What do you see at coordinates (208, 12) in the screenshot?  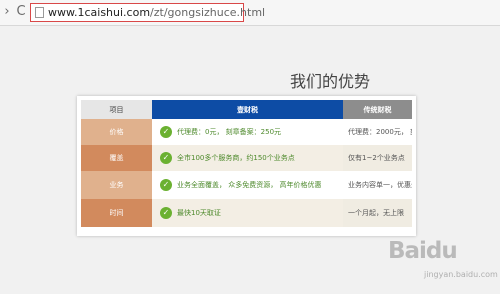 I see `url-path: /zt/gongsizhuce.html` at bounding box center [208, 12].